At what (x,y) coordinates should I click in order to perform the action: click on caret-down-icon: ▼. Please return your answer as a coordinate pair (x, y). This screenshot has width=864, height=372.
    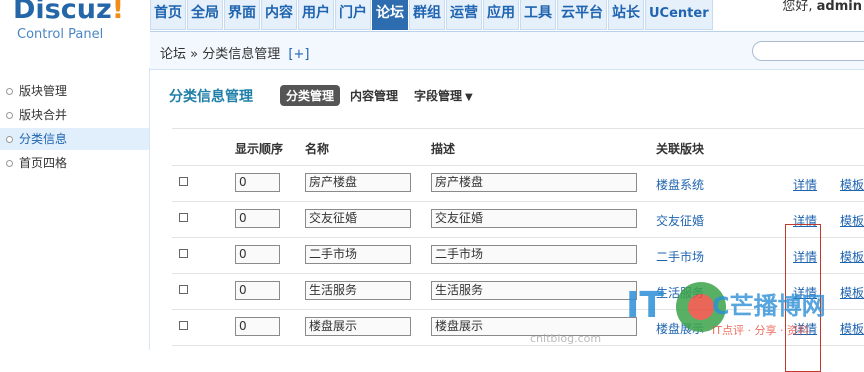
    Looking at the image, I should click on (469, 97).